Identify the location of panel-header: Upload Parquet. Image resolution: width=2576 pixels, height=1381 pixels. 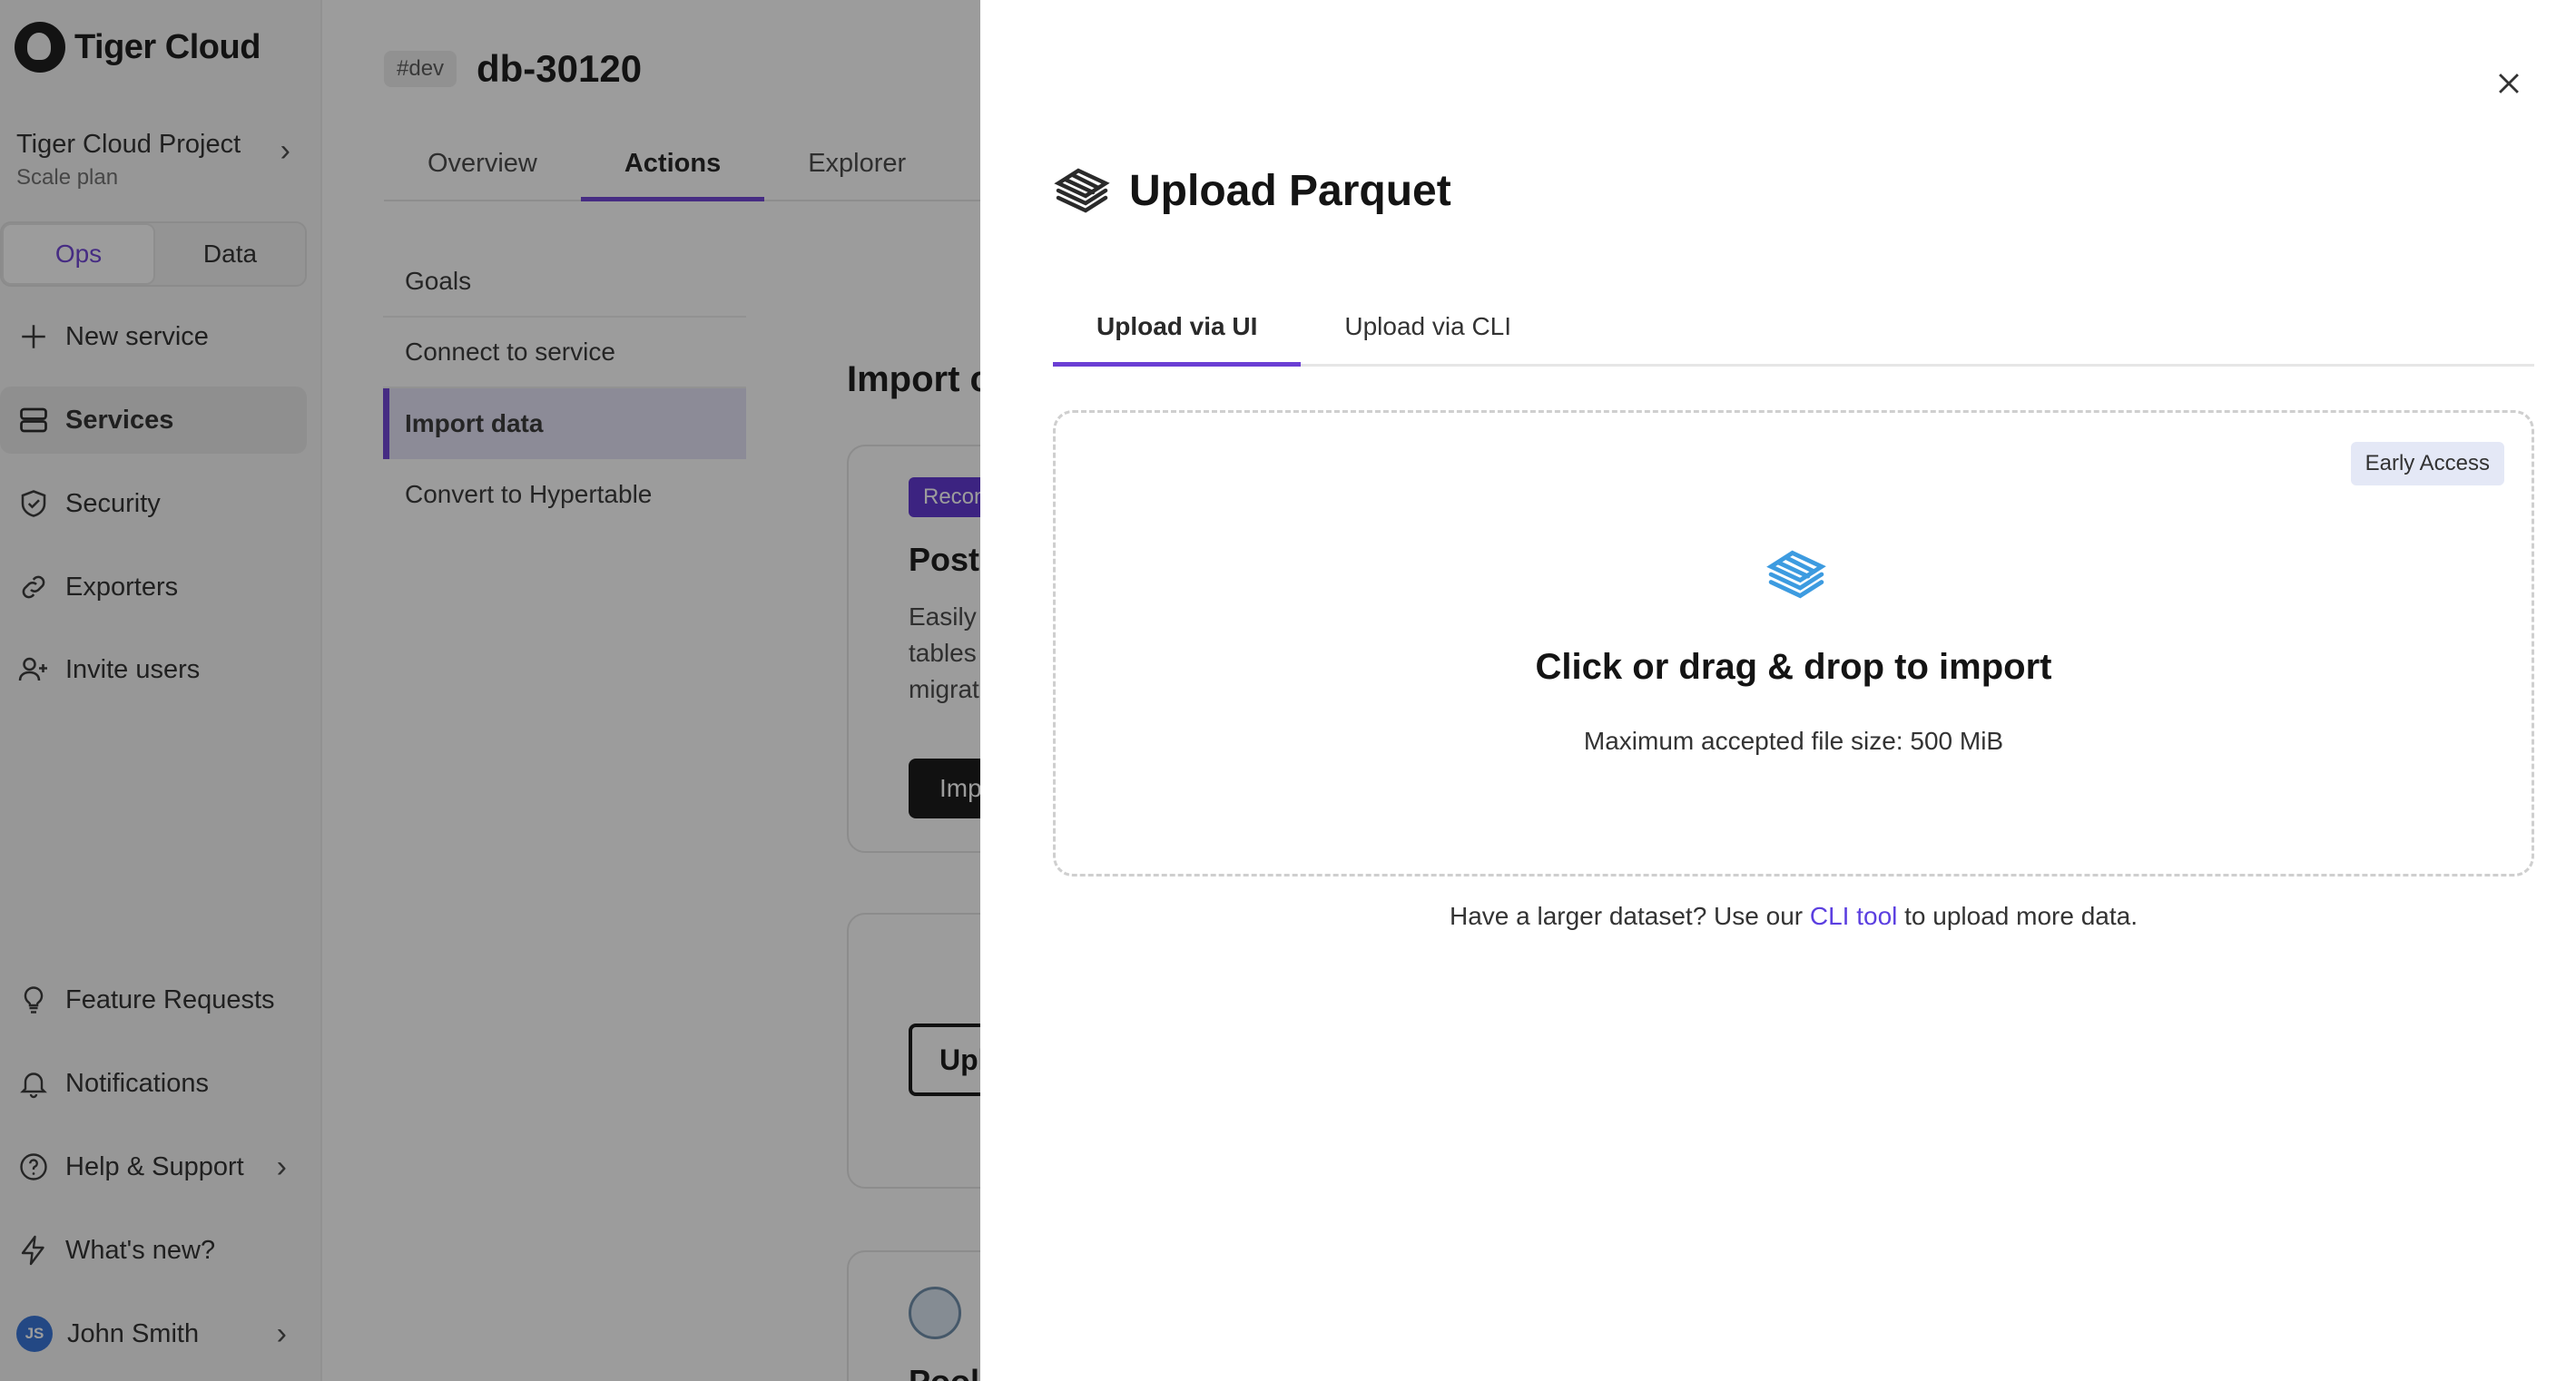
(1252, 190).